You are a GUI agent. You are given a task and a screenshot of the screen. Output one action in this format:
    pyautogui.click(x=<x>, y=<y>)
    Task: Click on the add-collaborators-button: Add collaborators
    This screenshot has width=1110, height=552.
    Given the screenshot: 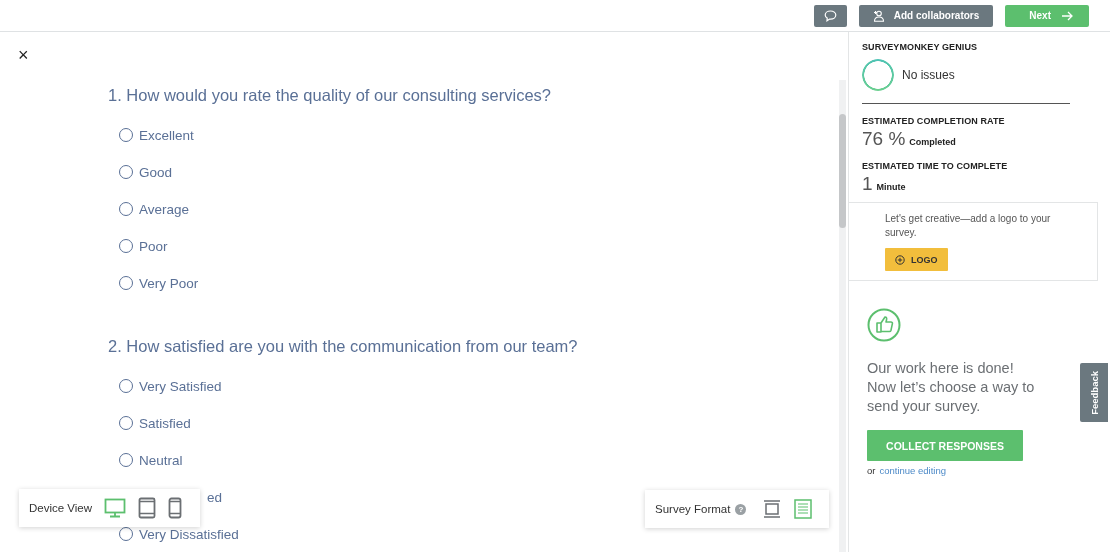 What is the action you would take?
    pyautogui.click(x=926, y=15)
    